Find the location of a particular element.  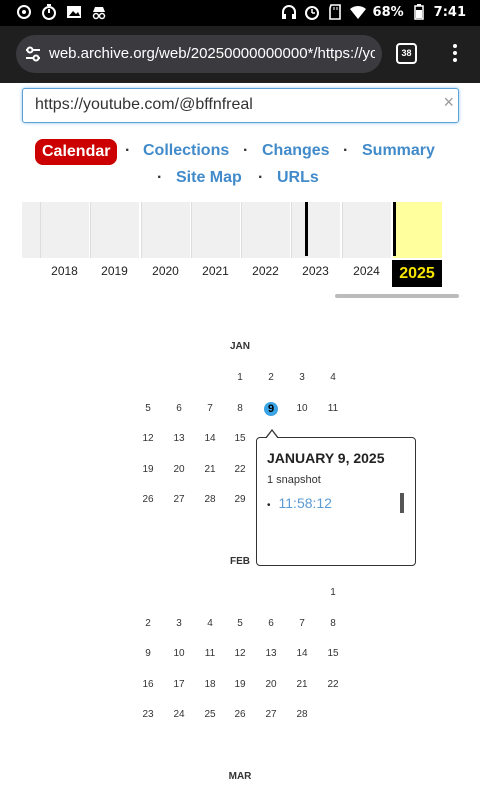

calendar-day: 25 is located at coordinates (210, 714).